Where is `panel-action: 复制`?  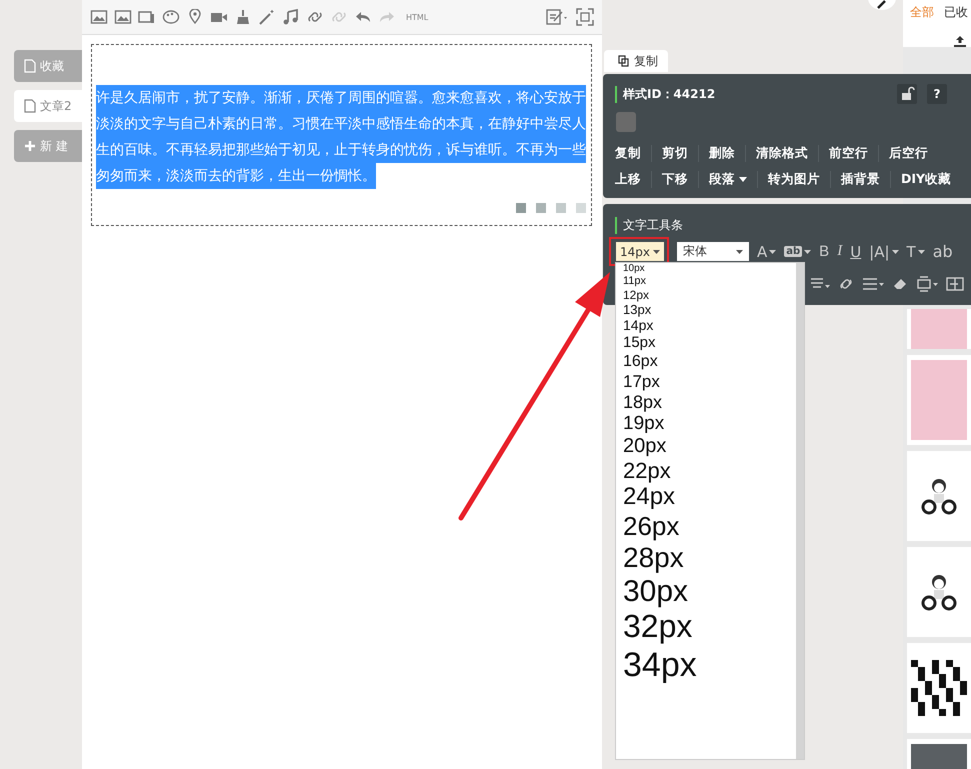
panel-action: 复制 is located at coordinates (633, 153).